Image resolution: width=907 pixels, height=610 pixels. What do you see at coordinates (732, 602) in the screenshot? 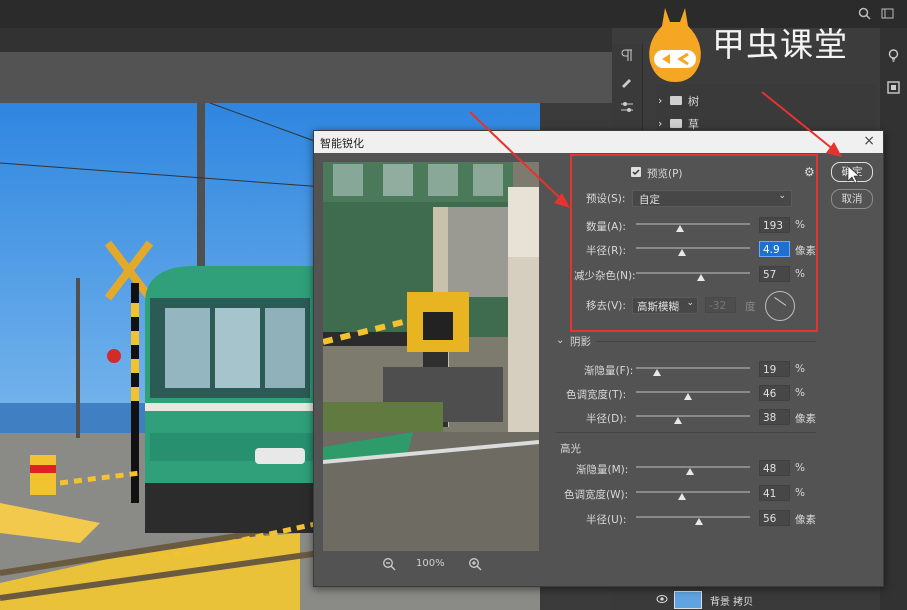
I see `layer-name: 背景 拷贝` at bounding box center [732, 602].